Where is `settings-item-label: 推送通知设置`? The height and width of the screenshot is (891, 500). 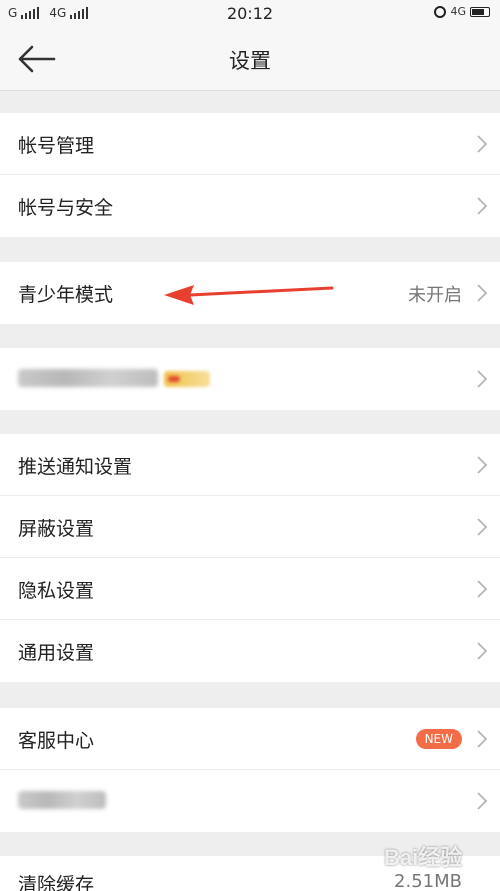
settings-item-label: 推送通知设置 is located at coordinates (75, 467).